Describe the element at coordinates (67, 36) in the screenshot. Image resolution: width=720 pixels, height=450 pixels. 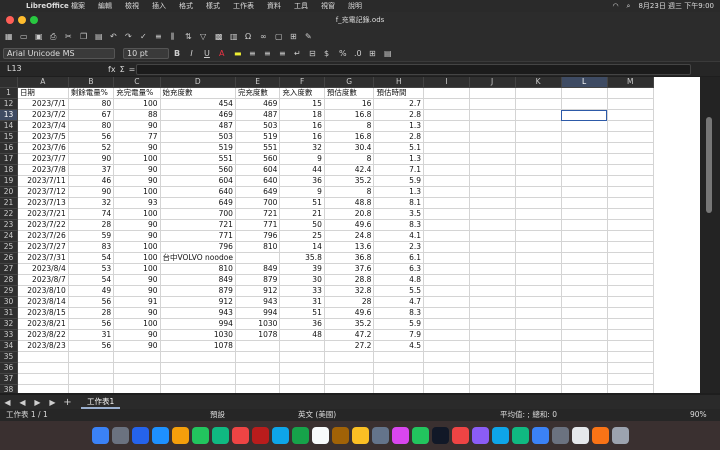
I see `cut-icon: ✂` at that location.